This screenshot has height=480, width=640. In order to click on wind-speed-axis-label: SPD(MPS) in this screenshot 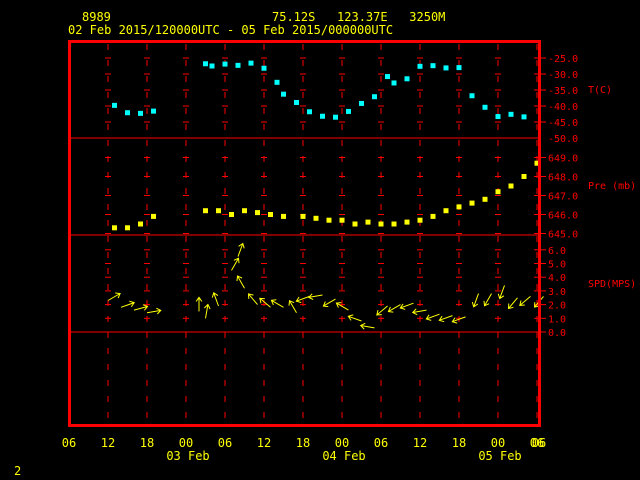, I will do `click(612, 284)`.